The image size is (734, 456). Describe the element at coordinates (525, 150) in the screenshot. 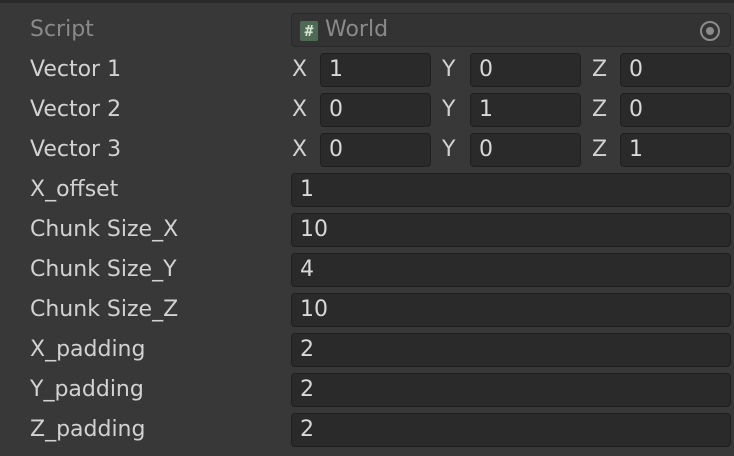

I see `vector-3-y-field: 0` at that location.